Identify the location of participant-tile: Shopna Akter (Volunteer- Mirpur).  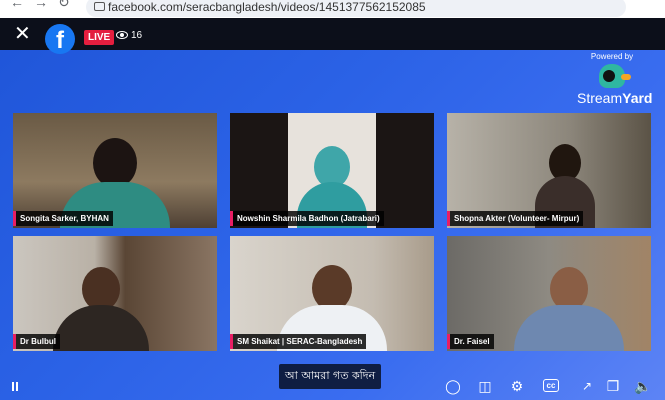
(549, 170).